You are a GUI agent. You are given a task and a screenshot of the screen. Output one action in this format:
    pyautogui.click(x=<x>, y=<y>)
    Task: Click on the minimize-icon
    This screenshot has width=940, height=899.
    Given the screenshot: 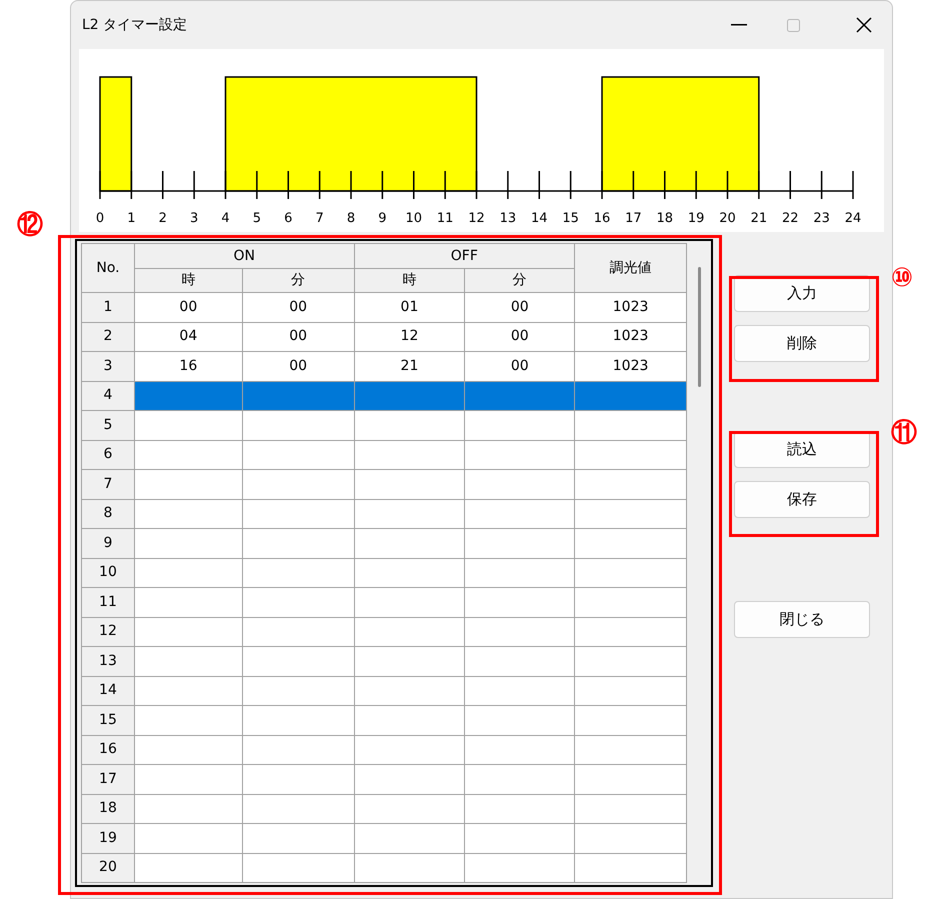 What is the action you would take?
    pyautogui.click(x=739, y=25)
    